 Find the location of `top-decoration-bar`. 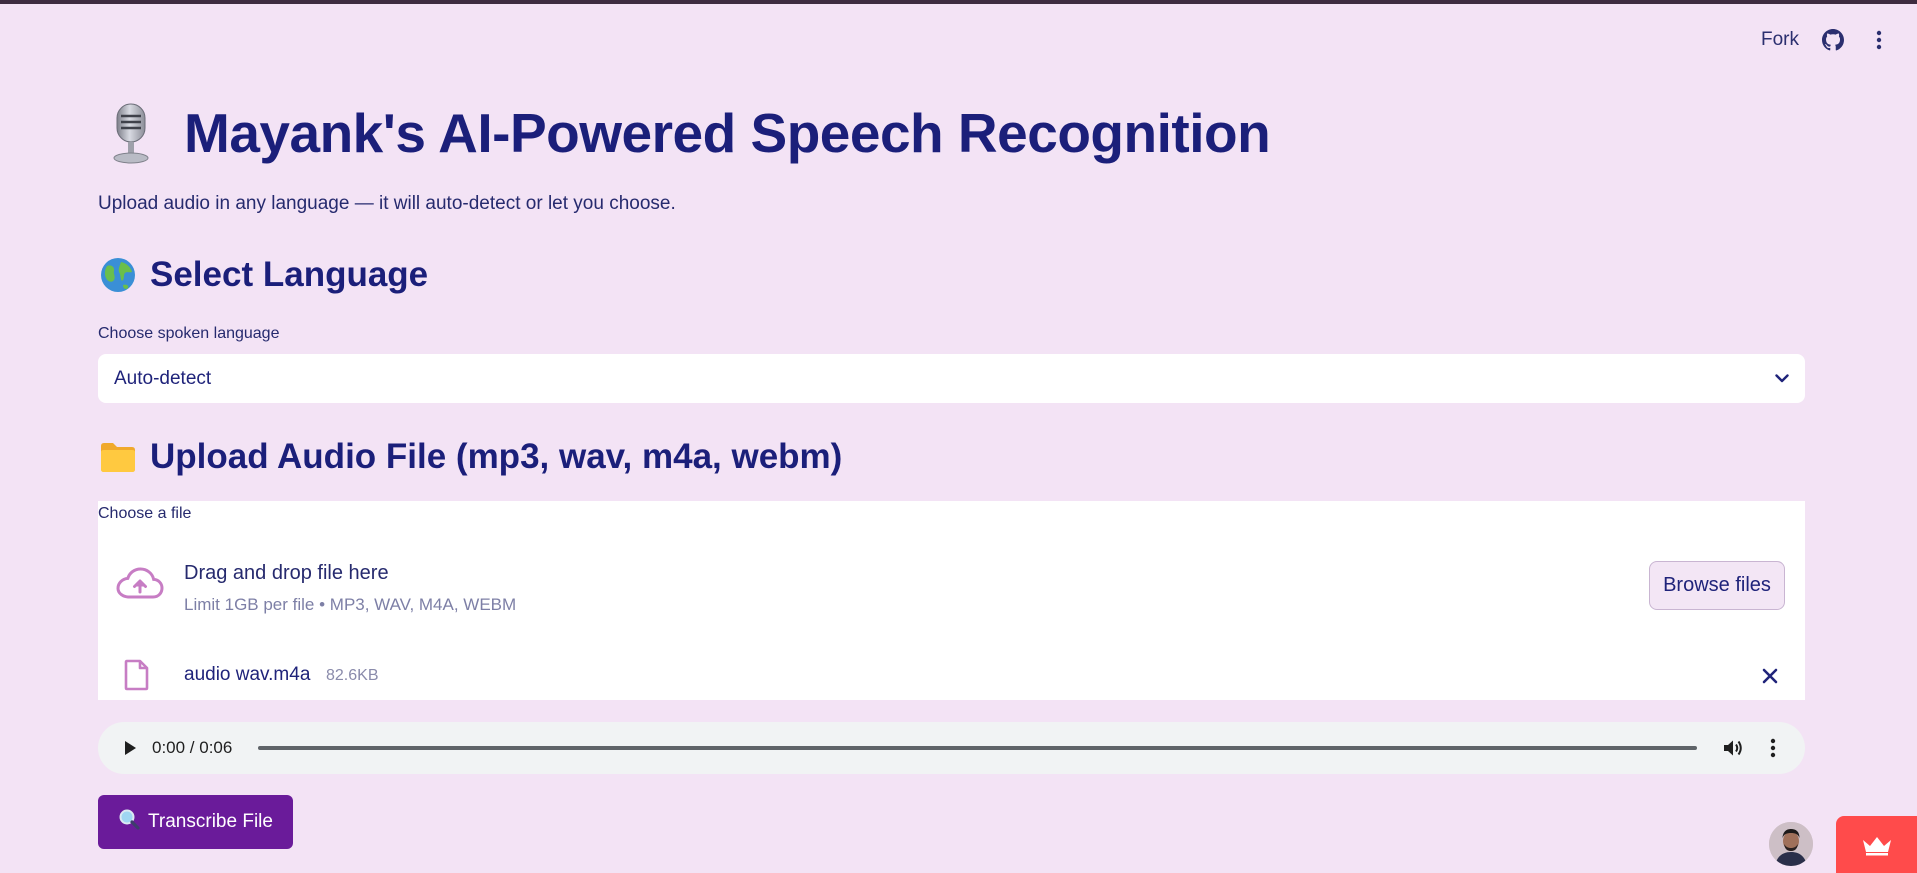

top-decoration-bar is located at coordinates (958, 2).